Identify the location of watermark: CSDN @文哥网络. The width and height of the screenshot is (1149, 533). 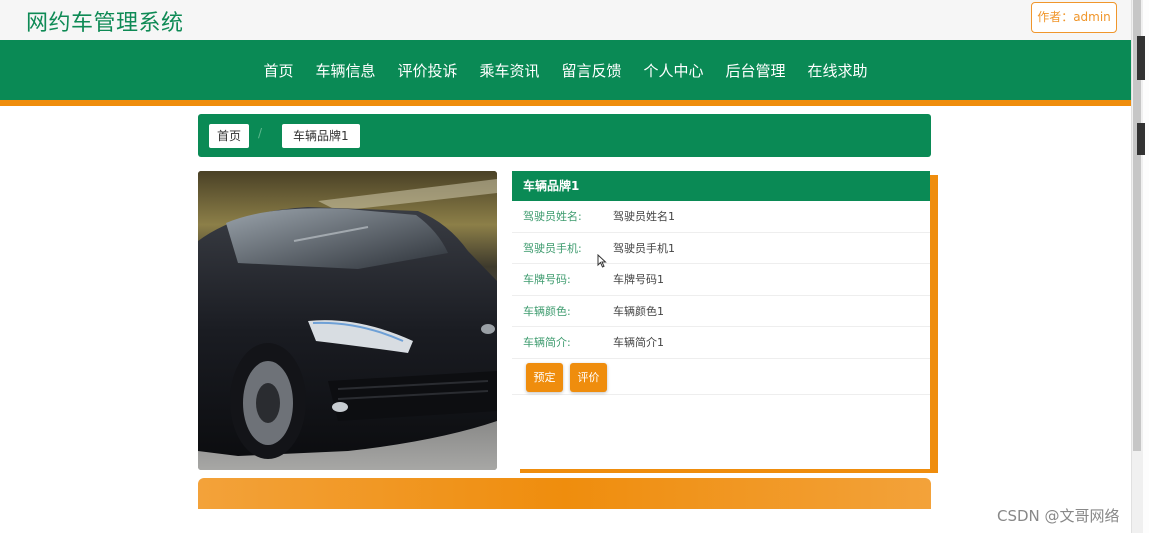
(1058, 516).